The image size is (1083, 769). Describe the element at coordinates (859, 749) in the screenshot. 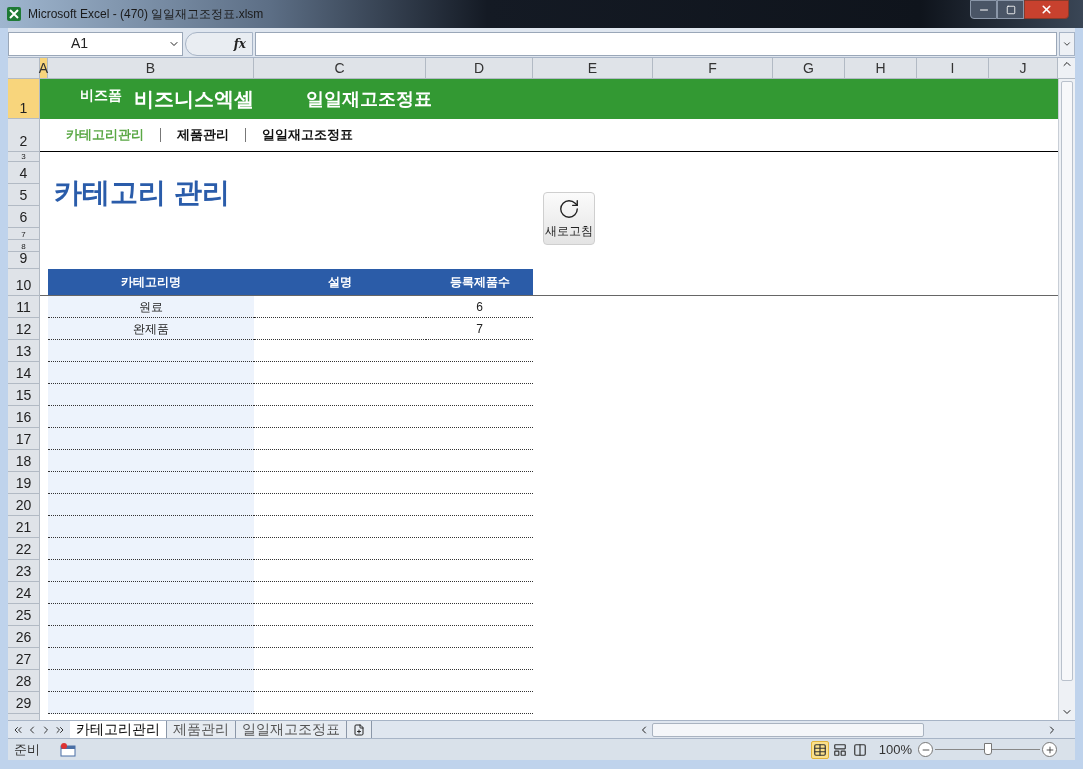

I see `page-break-icon` at that location.